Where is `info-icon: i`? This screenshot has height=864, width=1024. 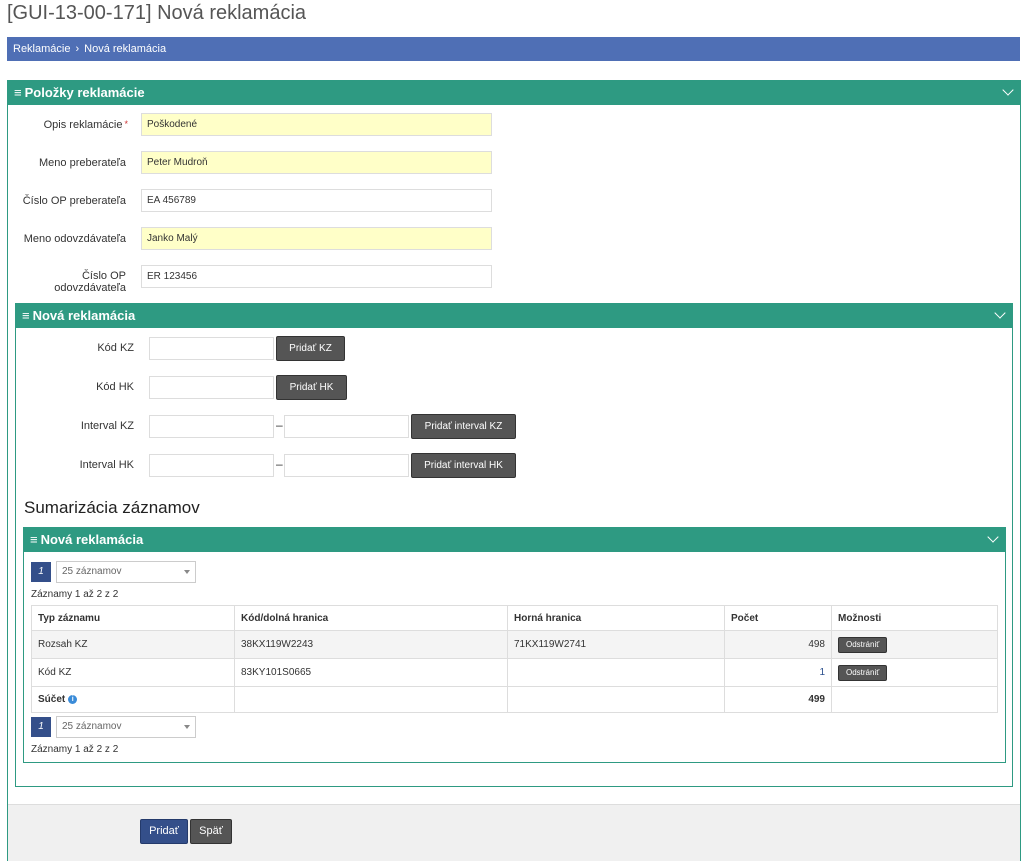 info-icon: i is located at coordinates (73, 699).